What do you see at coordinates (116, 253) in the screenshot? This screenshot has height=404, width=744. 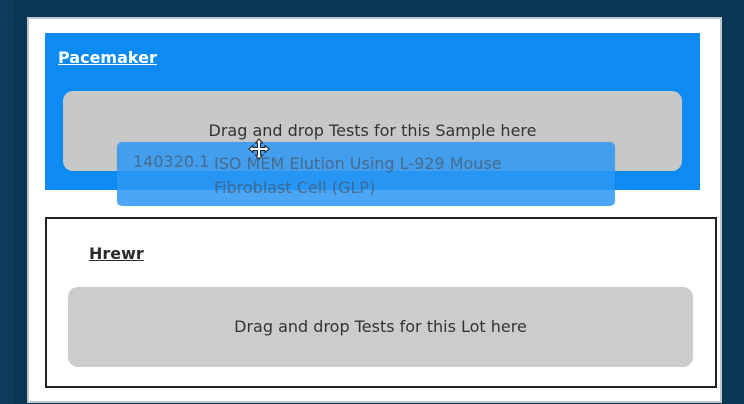 I see `lot-title-link: Hrewr` at bounding box center [116, 253].